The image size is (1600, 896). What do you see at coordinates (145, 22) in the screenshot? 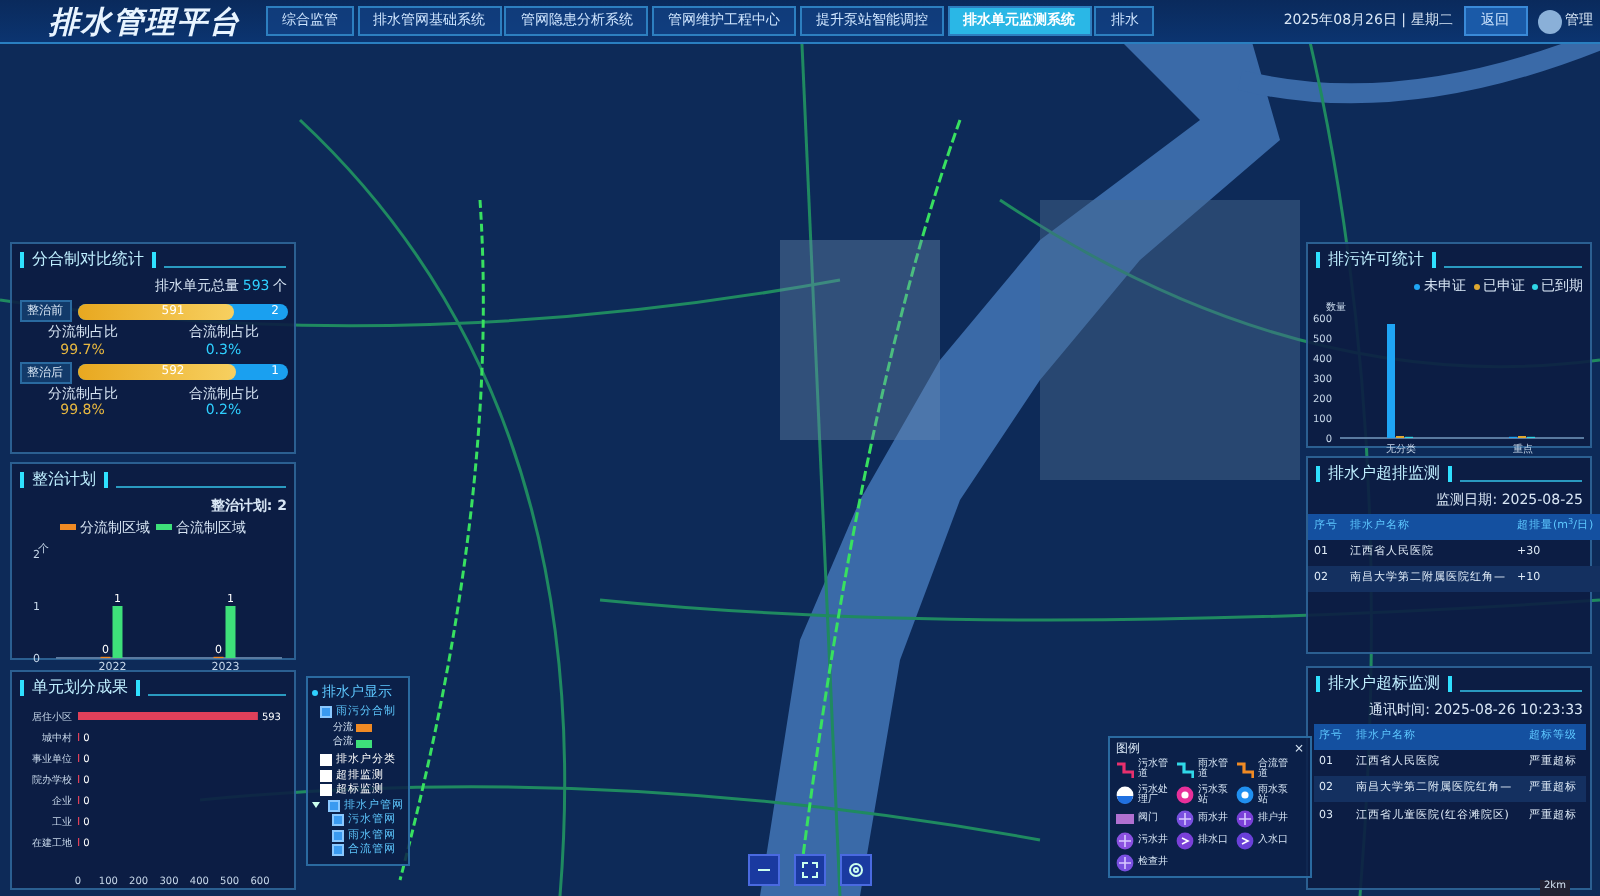
I see `app-title: 排水管理平台` at bounding box center [145, 22].